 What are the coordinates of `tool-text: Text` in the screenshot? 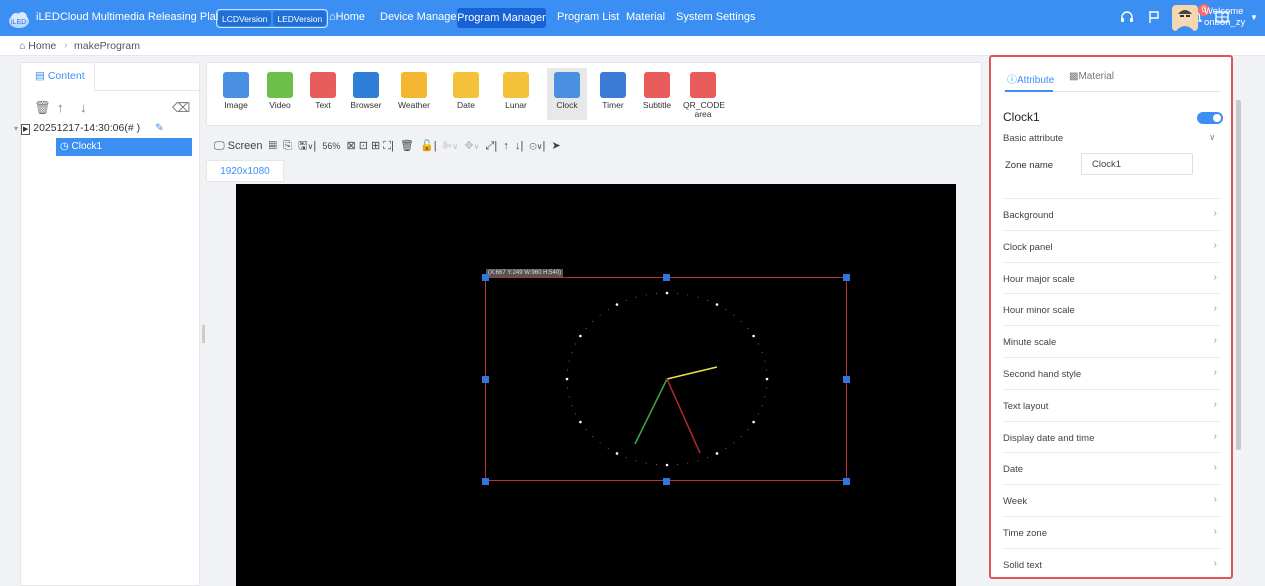 It's located at (323, 91).